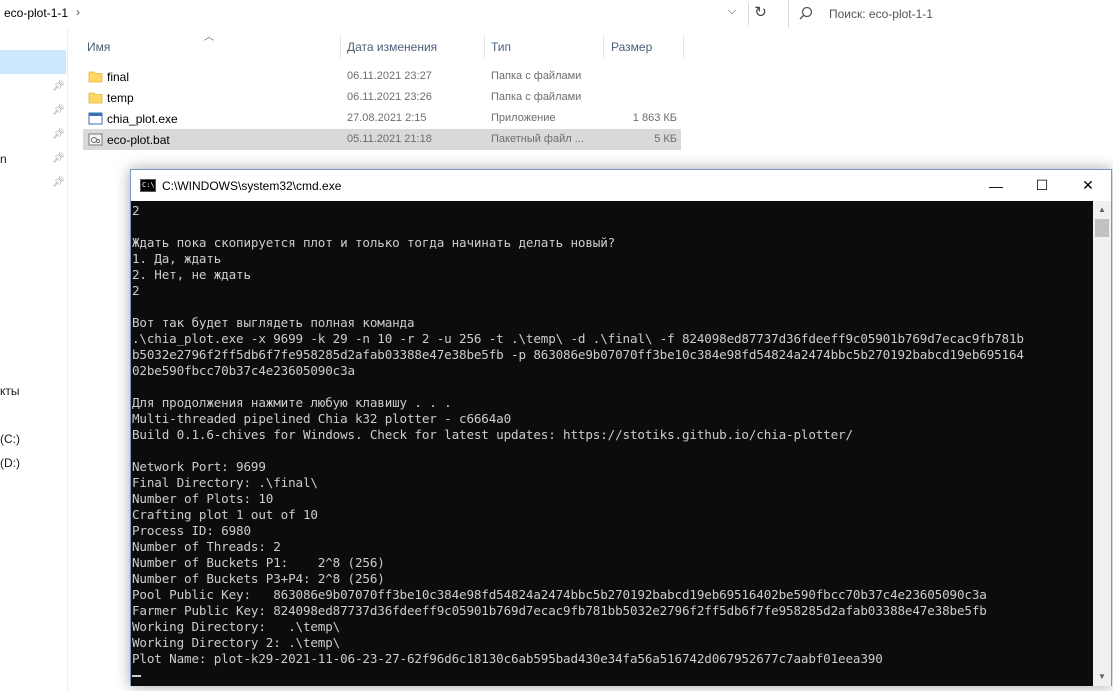 The height and width of the screenshot is (691, 1113). What do you see at coordinates (10, 439) in the screenshot?
I see `nav-item-drive-c: (C:)` at bounding box center [10, 439].